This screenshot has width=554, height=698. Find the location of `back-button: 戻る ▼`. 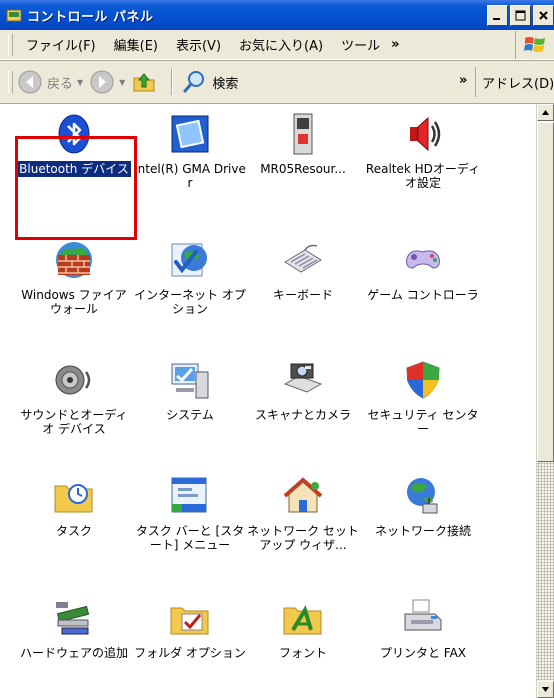

back-button: 戻る ▼ is located at coordinates (50, 82).